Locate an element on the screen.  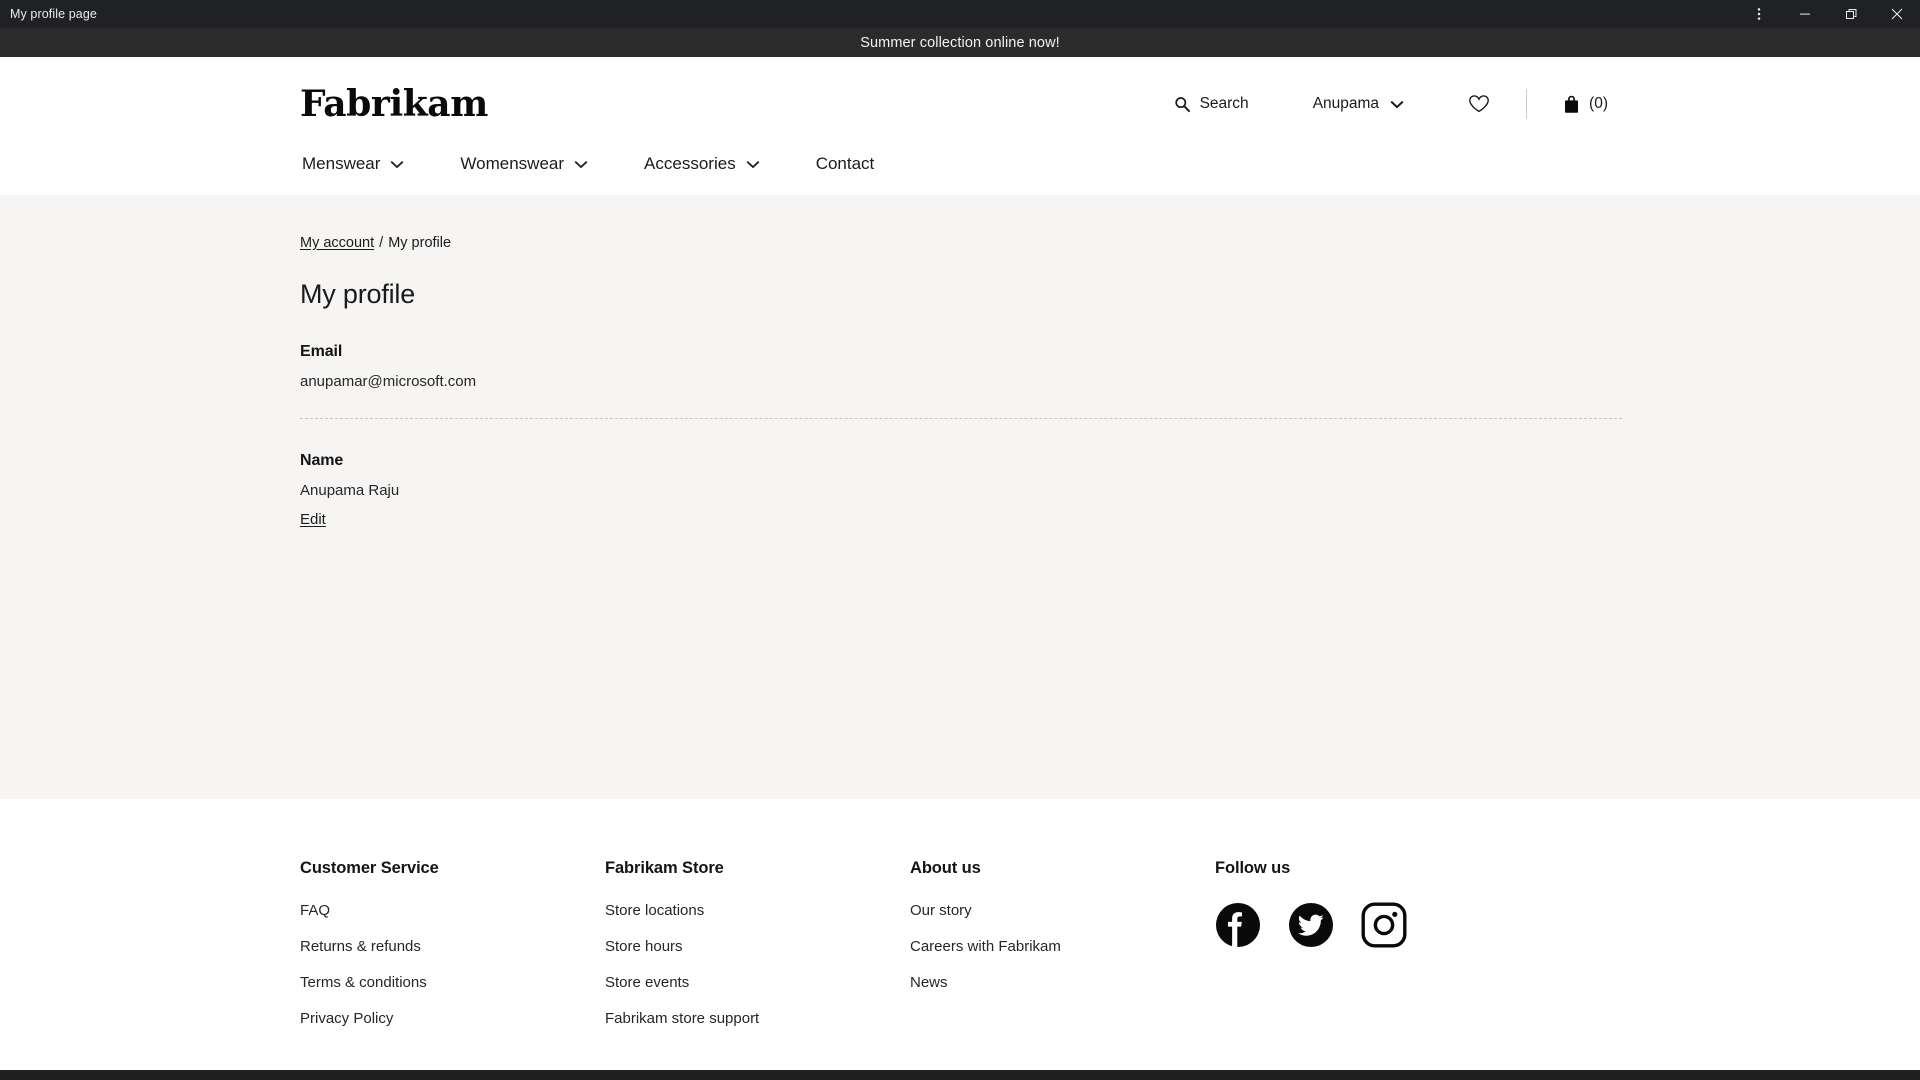
footer-link-news: News is located at coordinates (1062, 982).